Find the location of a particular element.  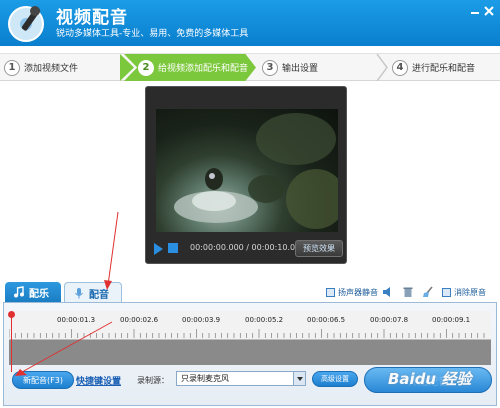

timeline-tick-label: 00:00:09.1 is located at coordinates (451, 320).